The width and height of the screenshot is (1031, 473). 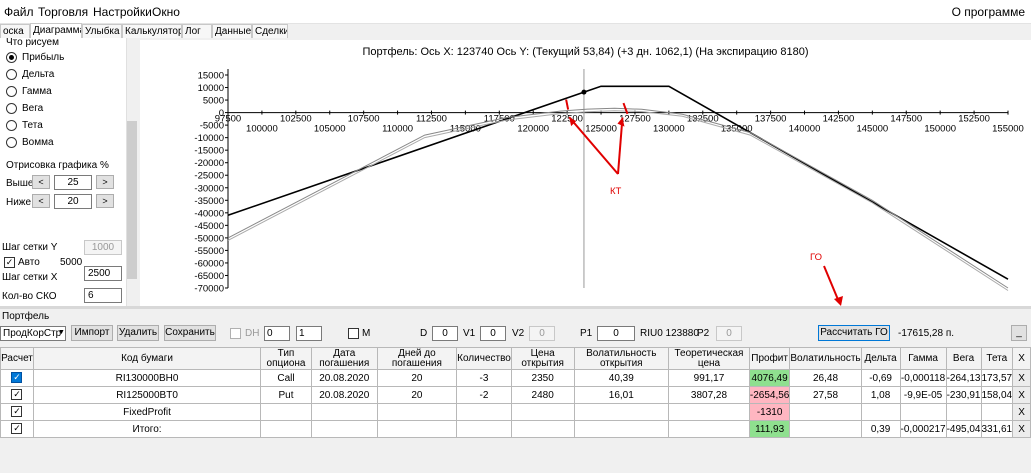 I want to click on p1-input: 0, so click(x=616, y=333).